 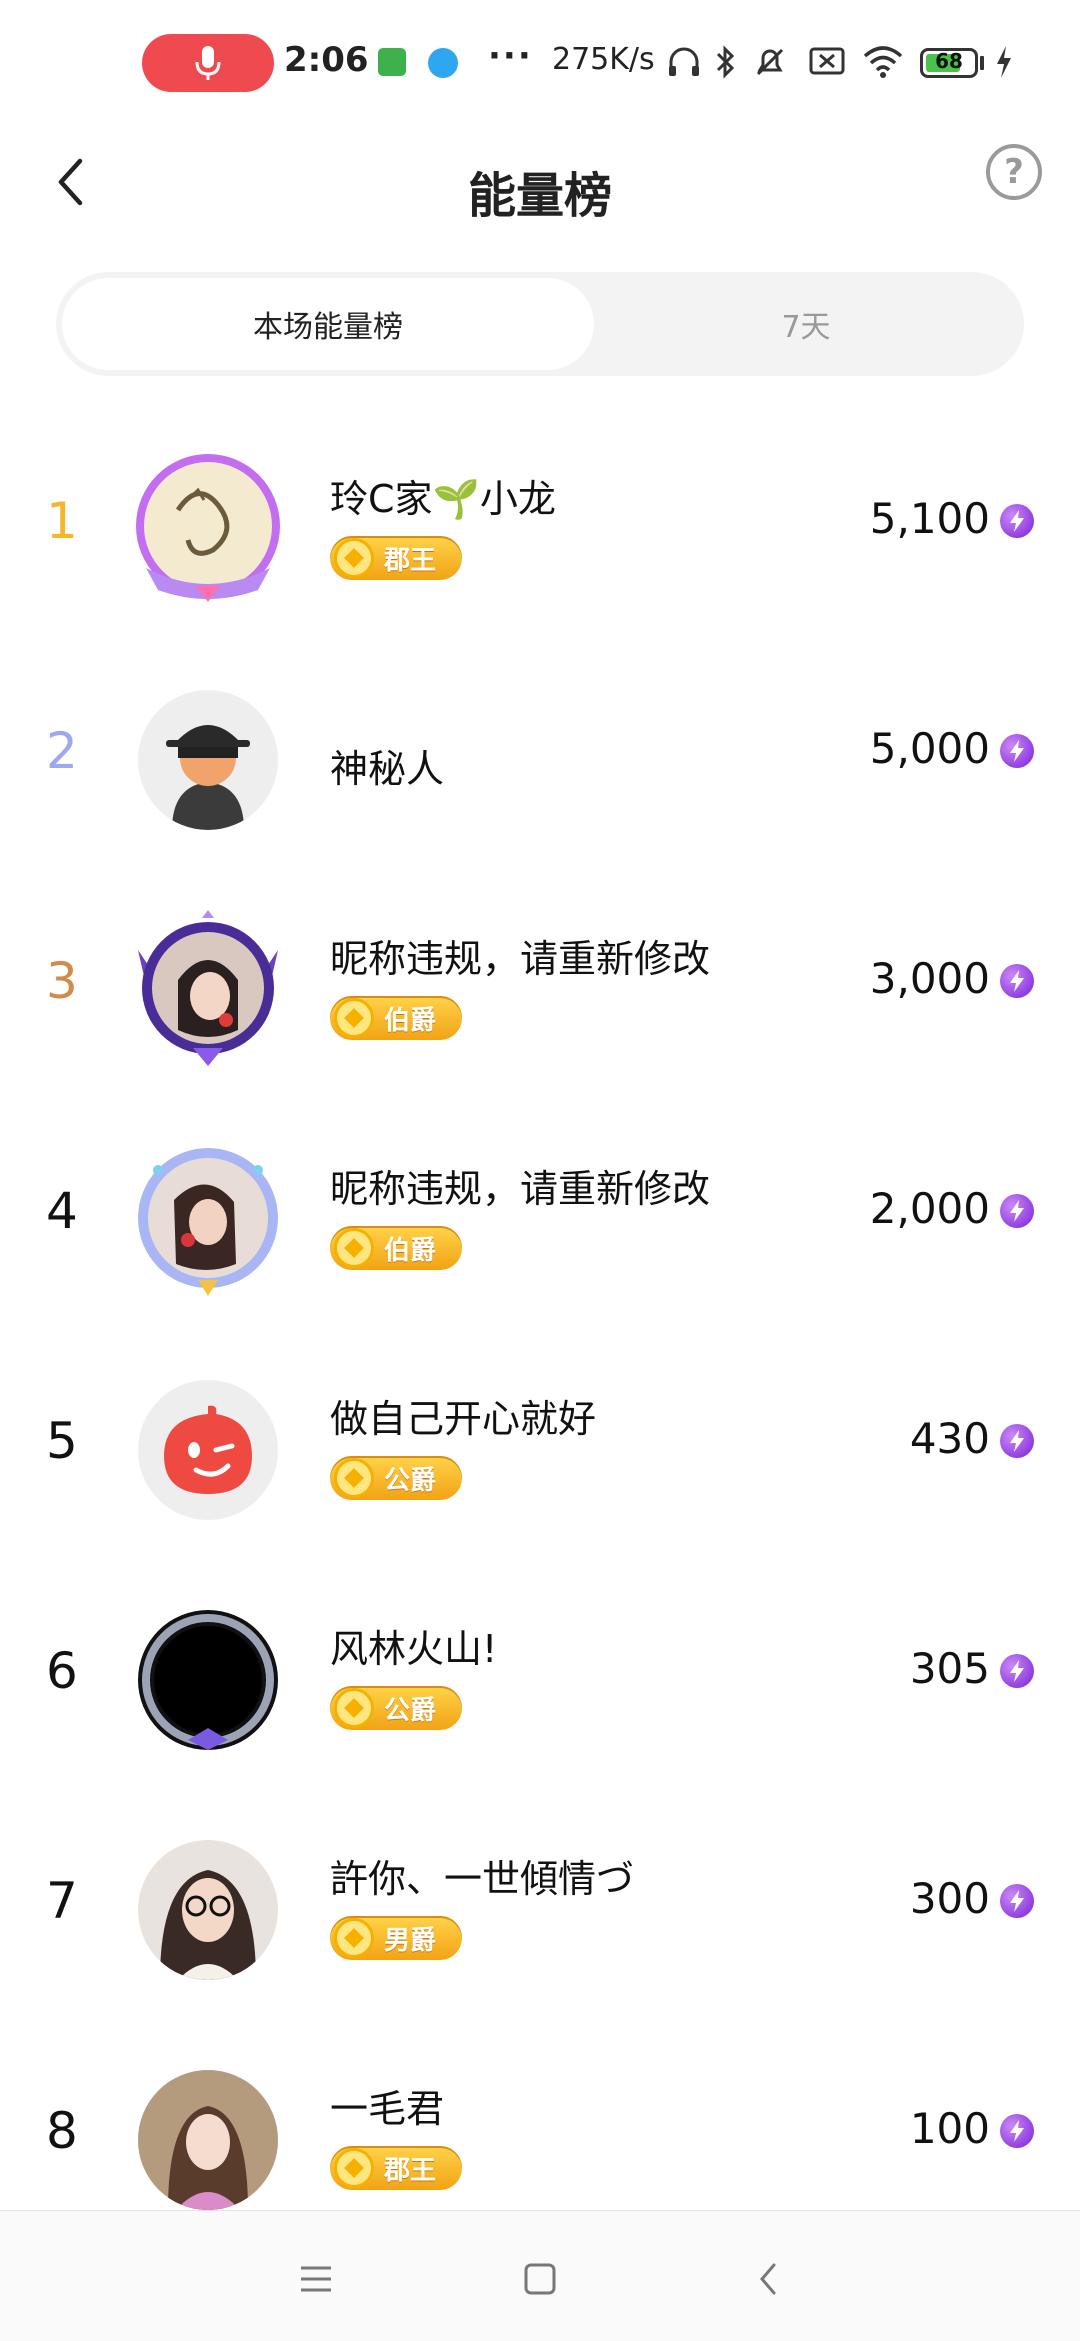 I want to click on tab-current-session: 本场能量榜, so click(x=328, y=324).